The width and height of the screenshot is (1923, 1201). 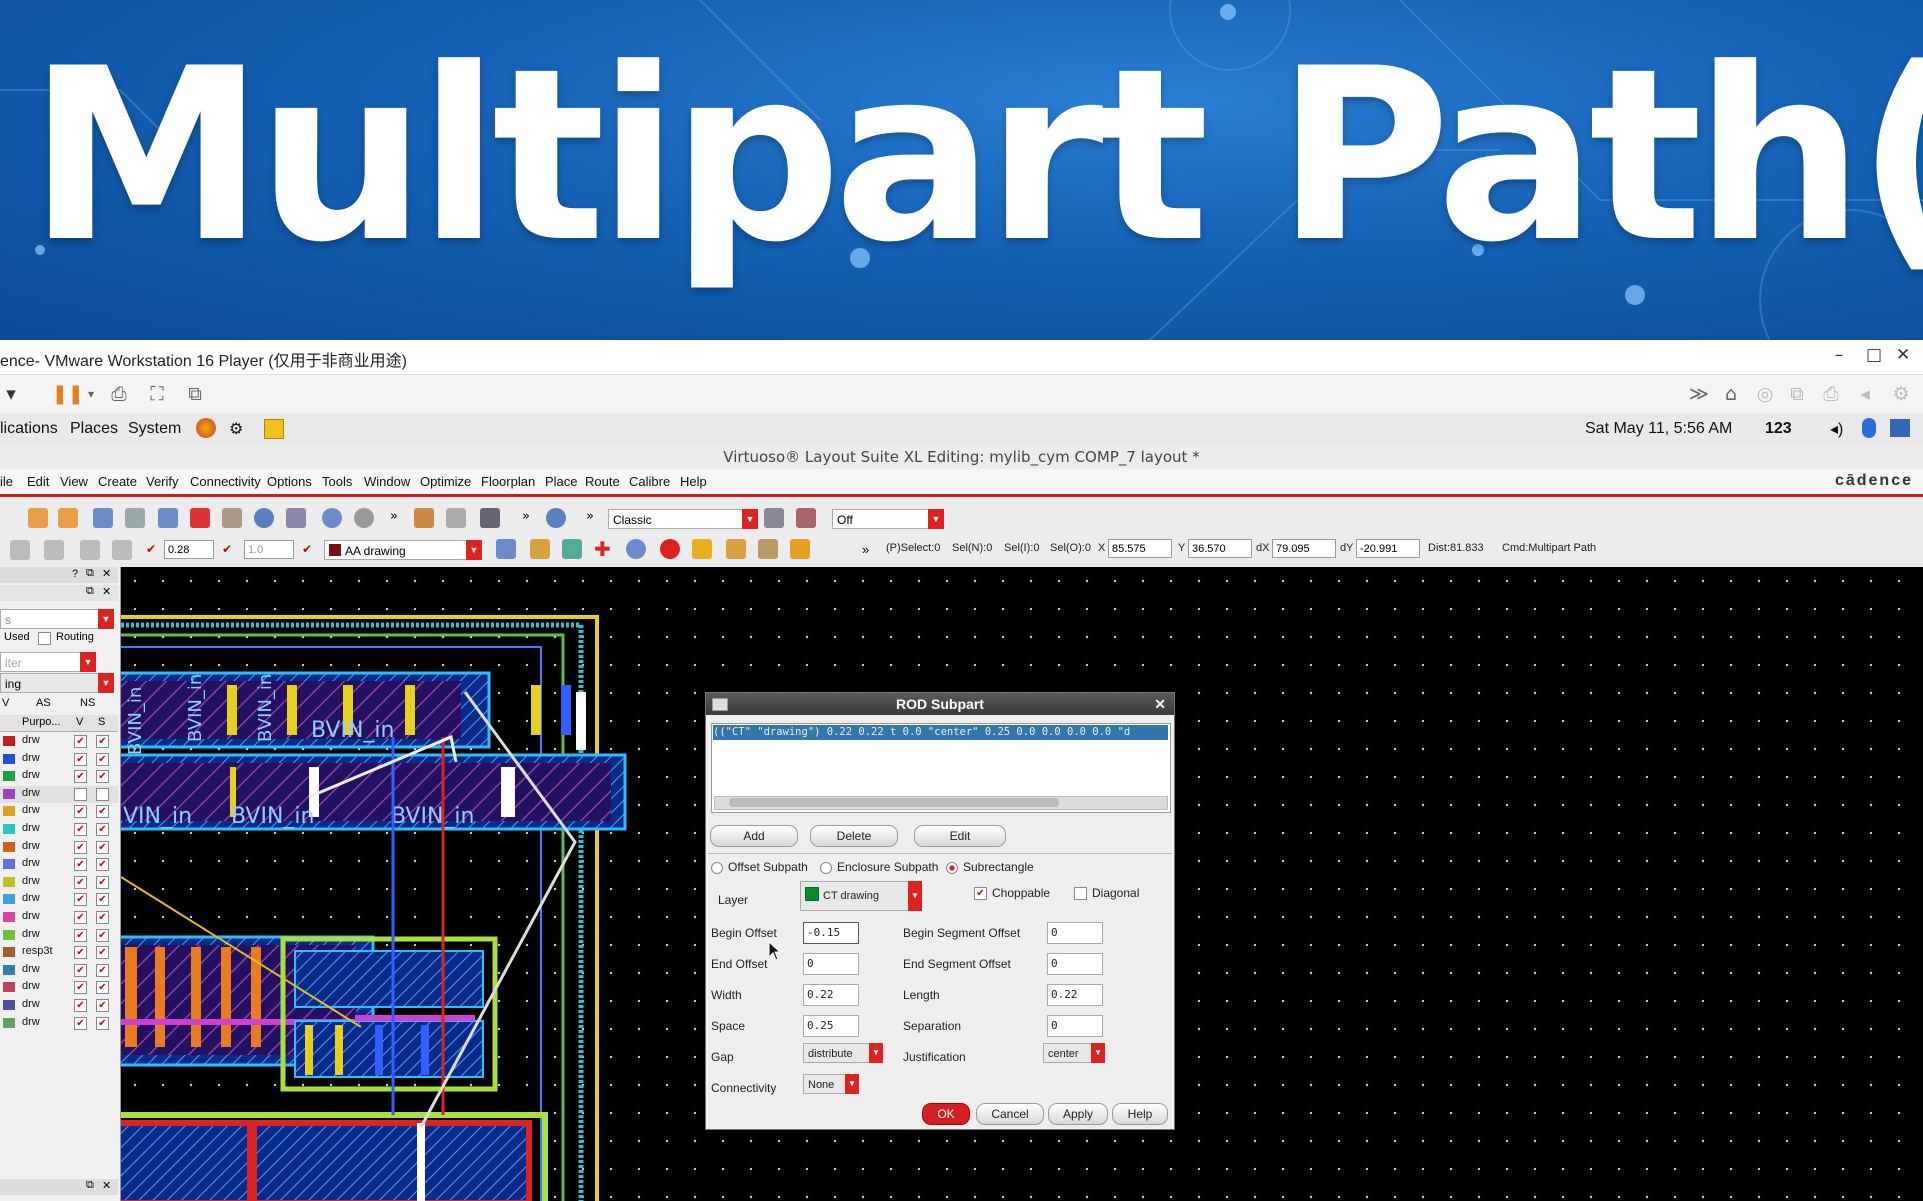 I want to click on enclosure-subpath-radio, so click(x=826, y=868).